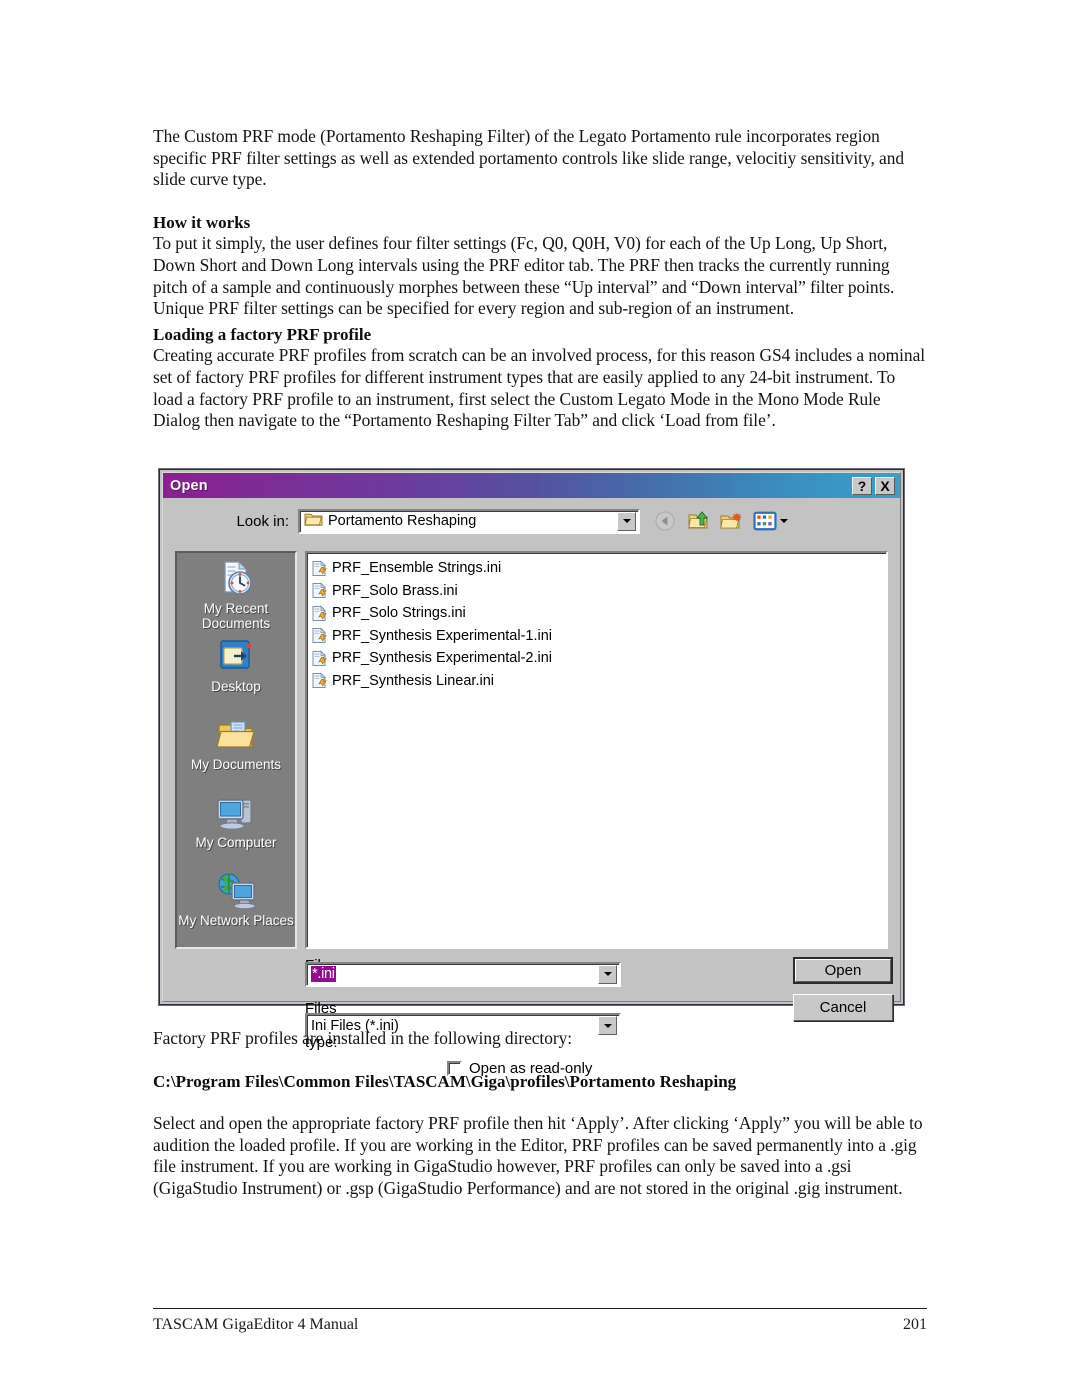 This screenshot has height=1397, width=1080. I want to click on list-item: PRF_Synthesis Experimental-1.ini, so click(598, 636).